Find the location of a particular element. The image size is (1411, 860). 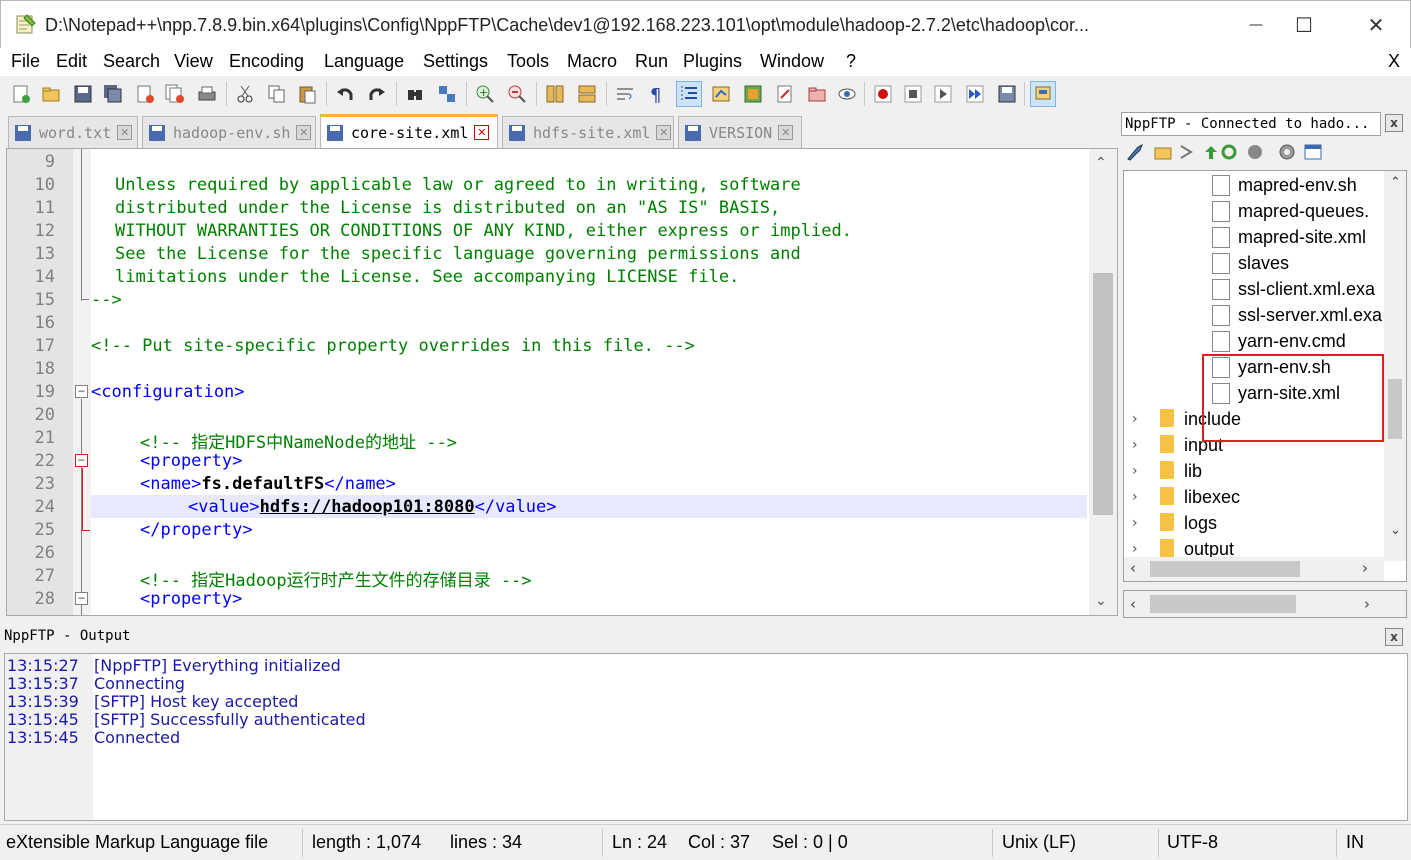

zoom-out-icon is located at coordinates (517, 94).